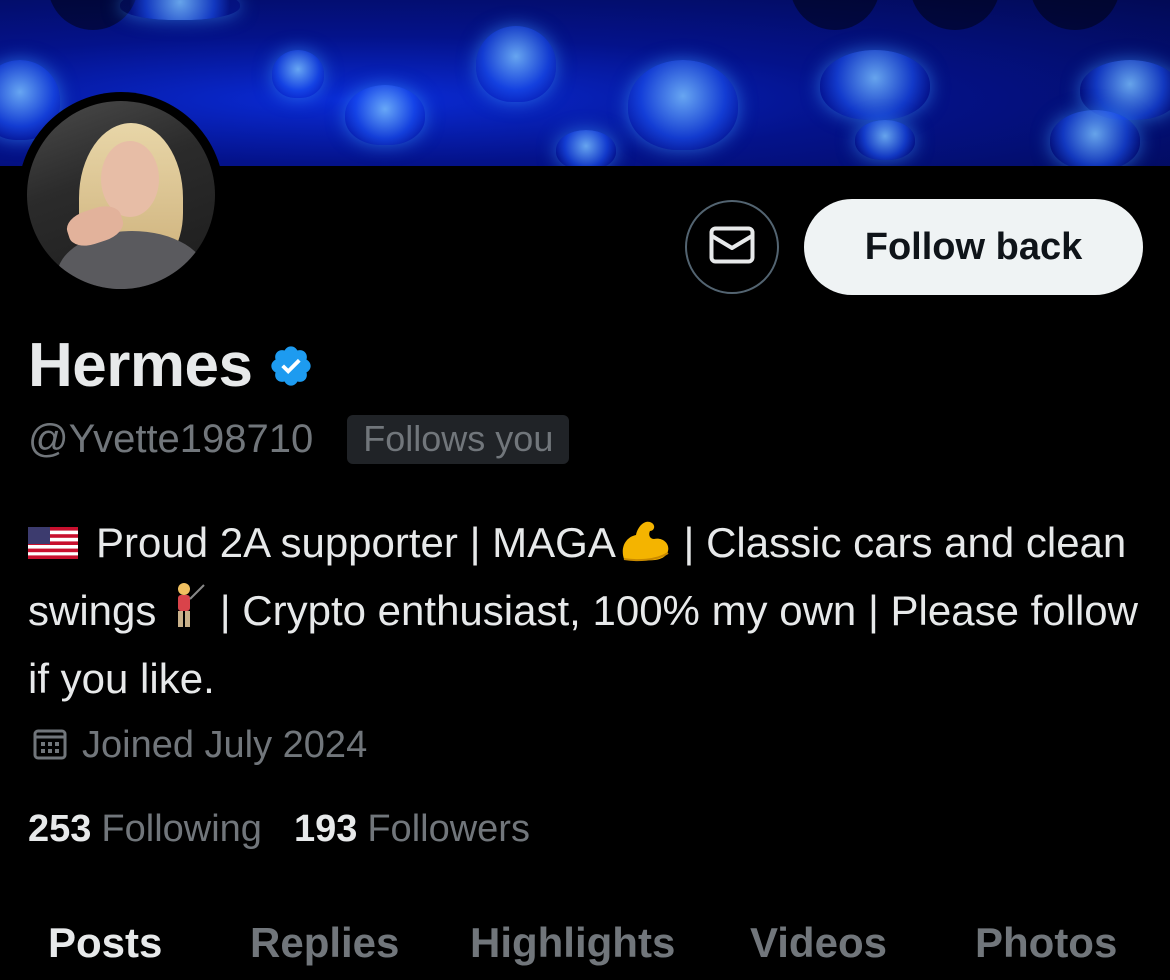 The image size is (1170, 980). Describe the element at coordinates (291, 368) in the screenshot. I see `verified-badge-icon` at that location.